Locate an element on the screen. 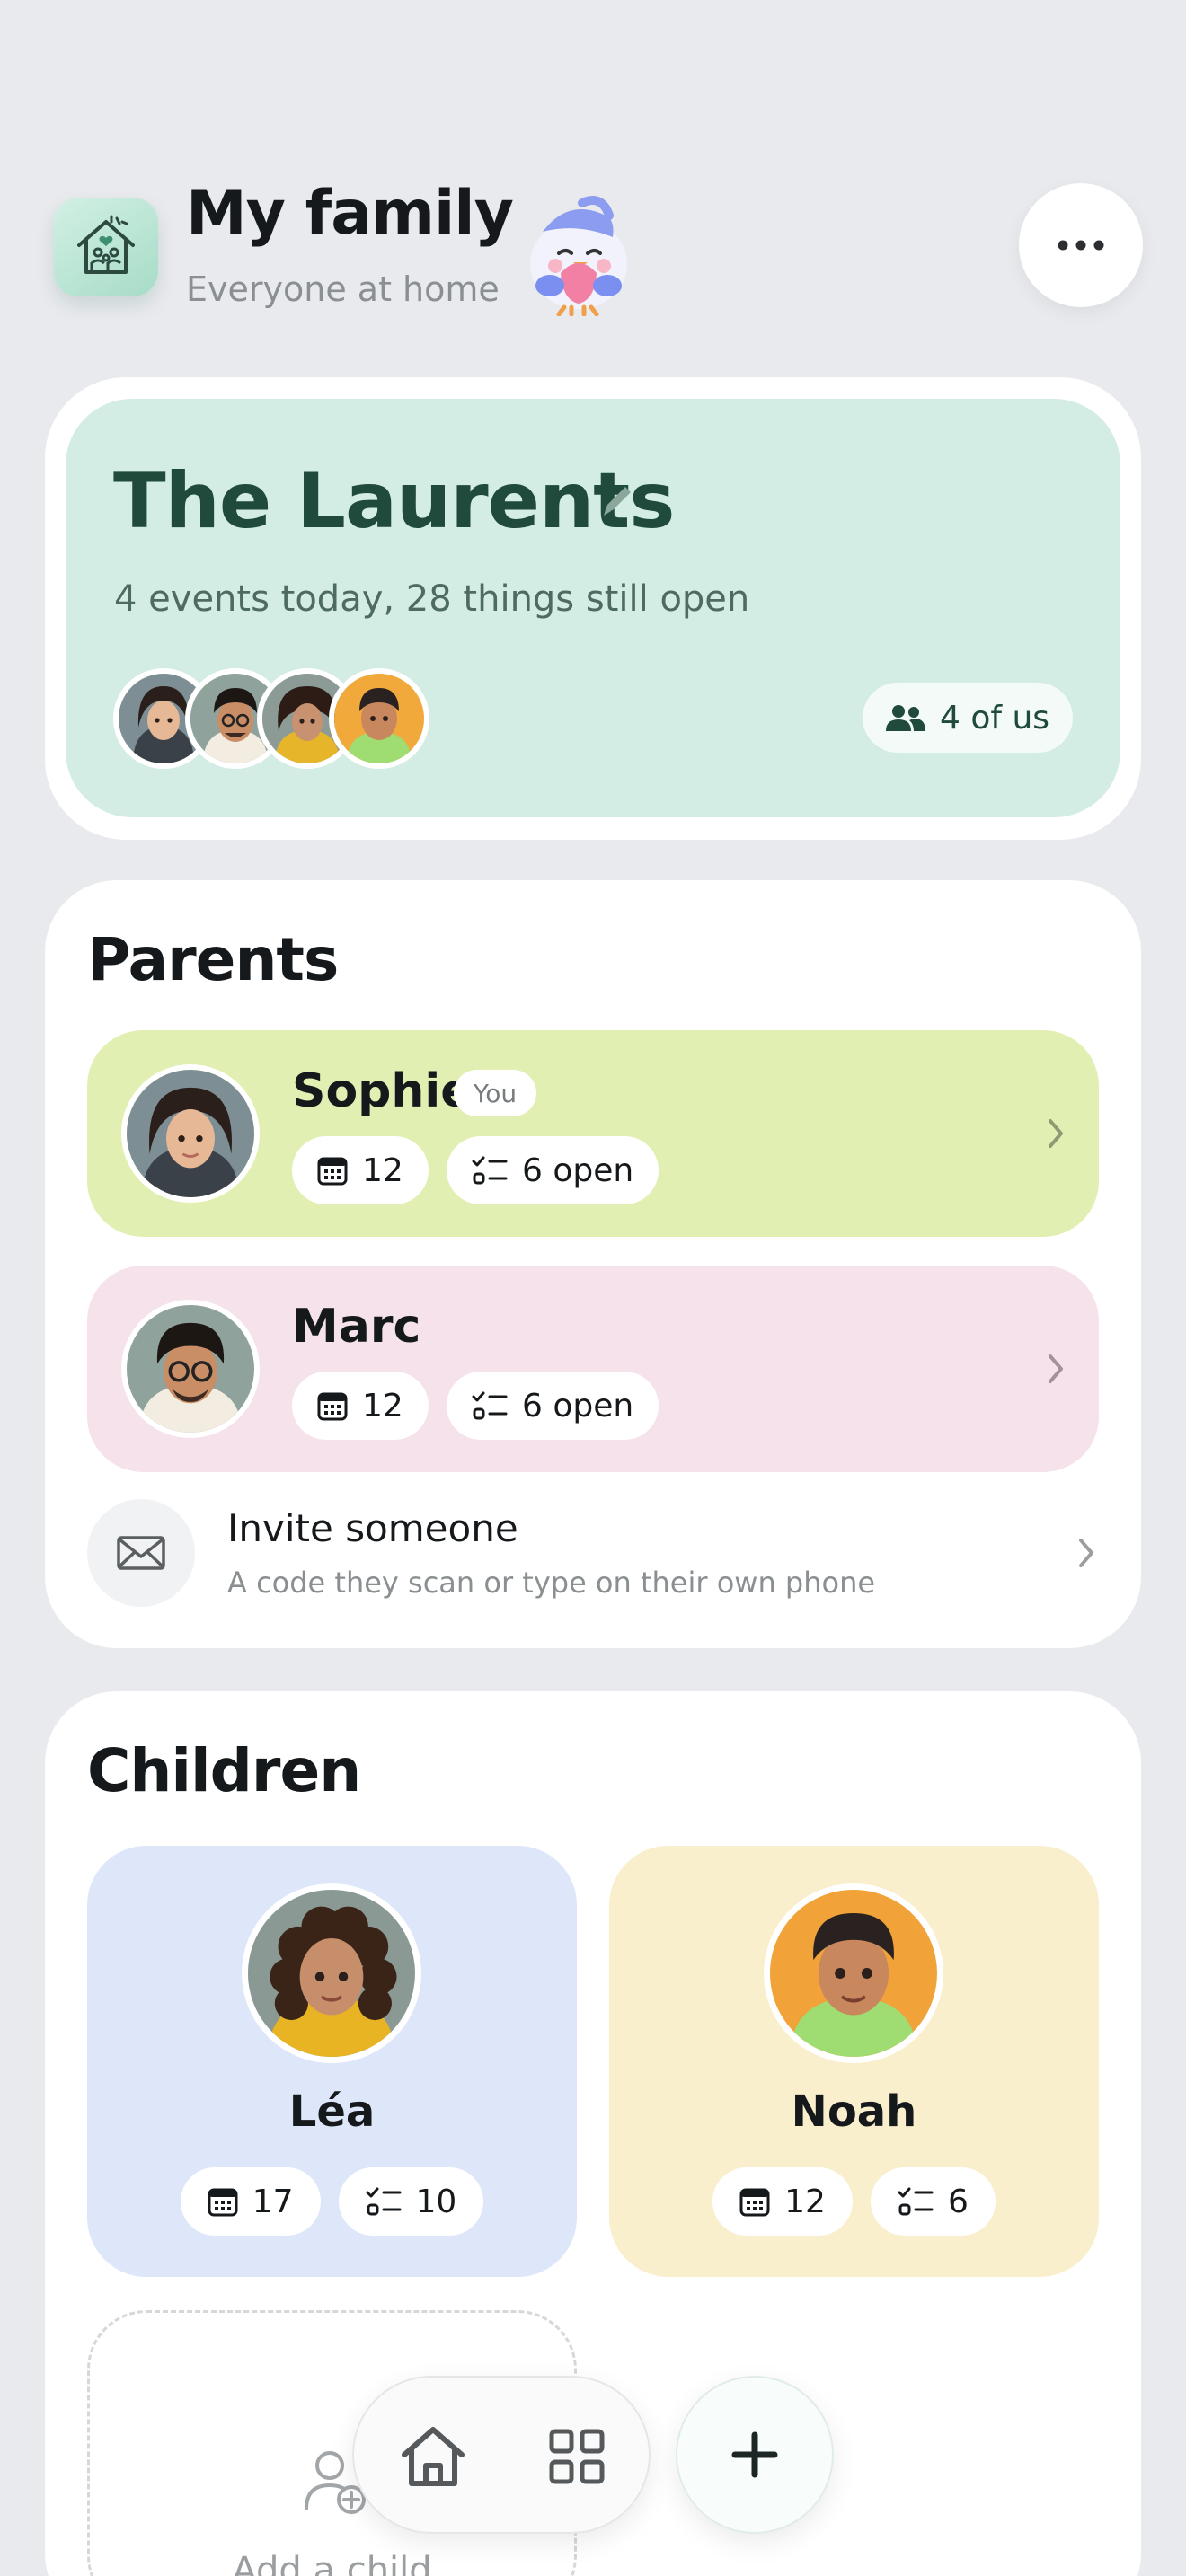 The image size is (1186, 2576). events-count-pill: 17 is located at coordinates (250, 2201).